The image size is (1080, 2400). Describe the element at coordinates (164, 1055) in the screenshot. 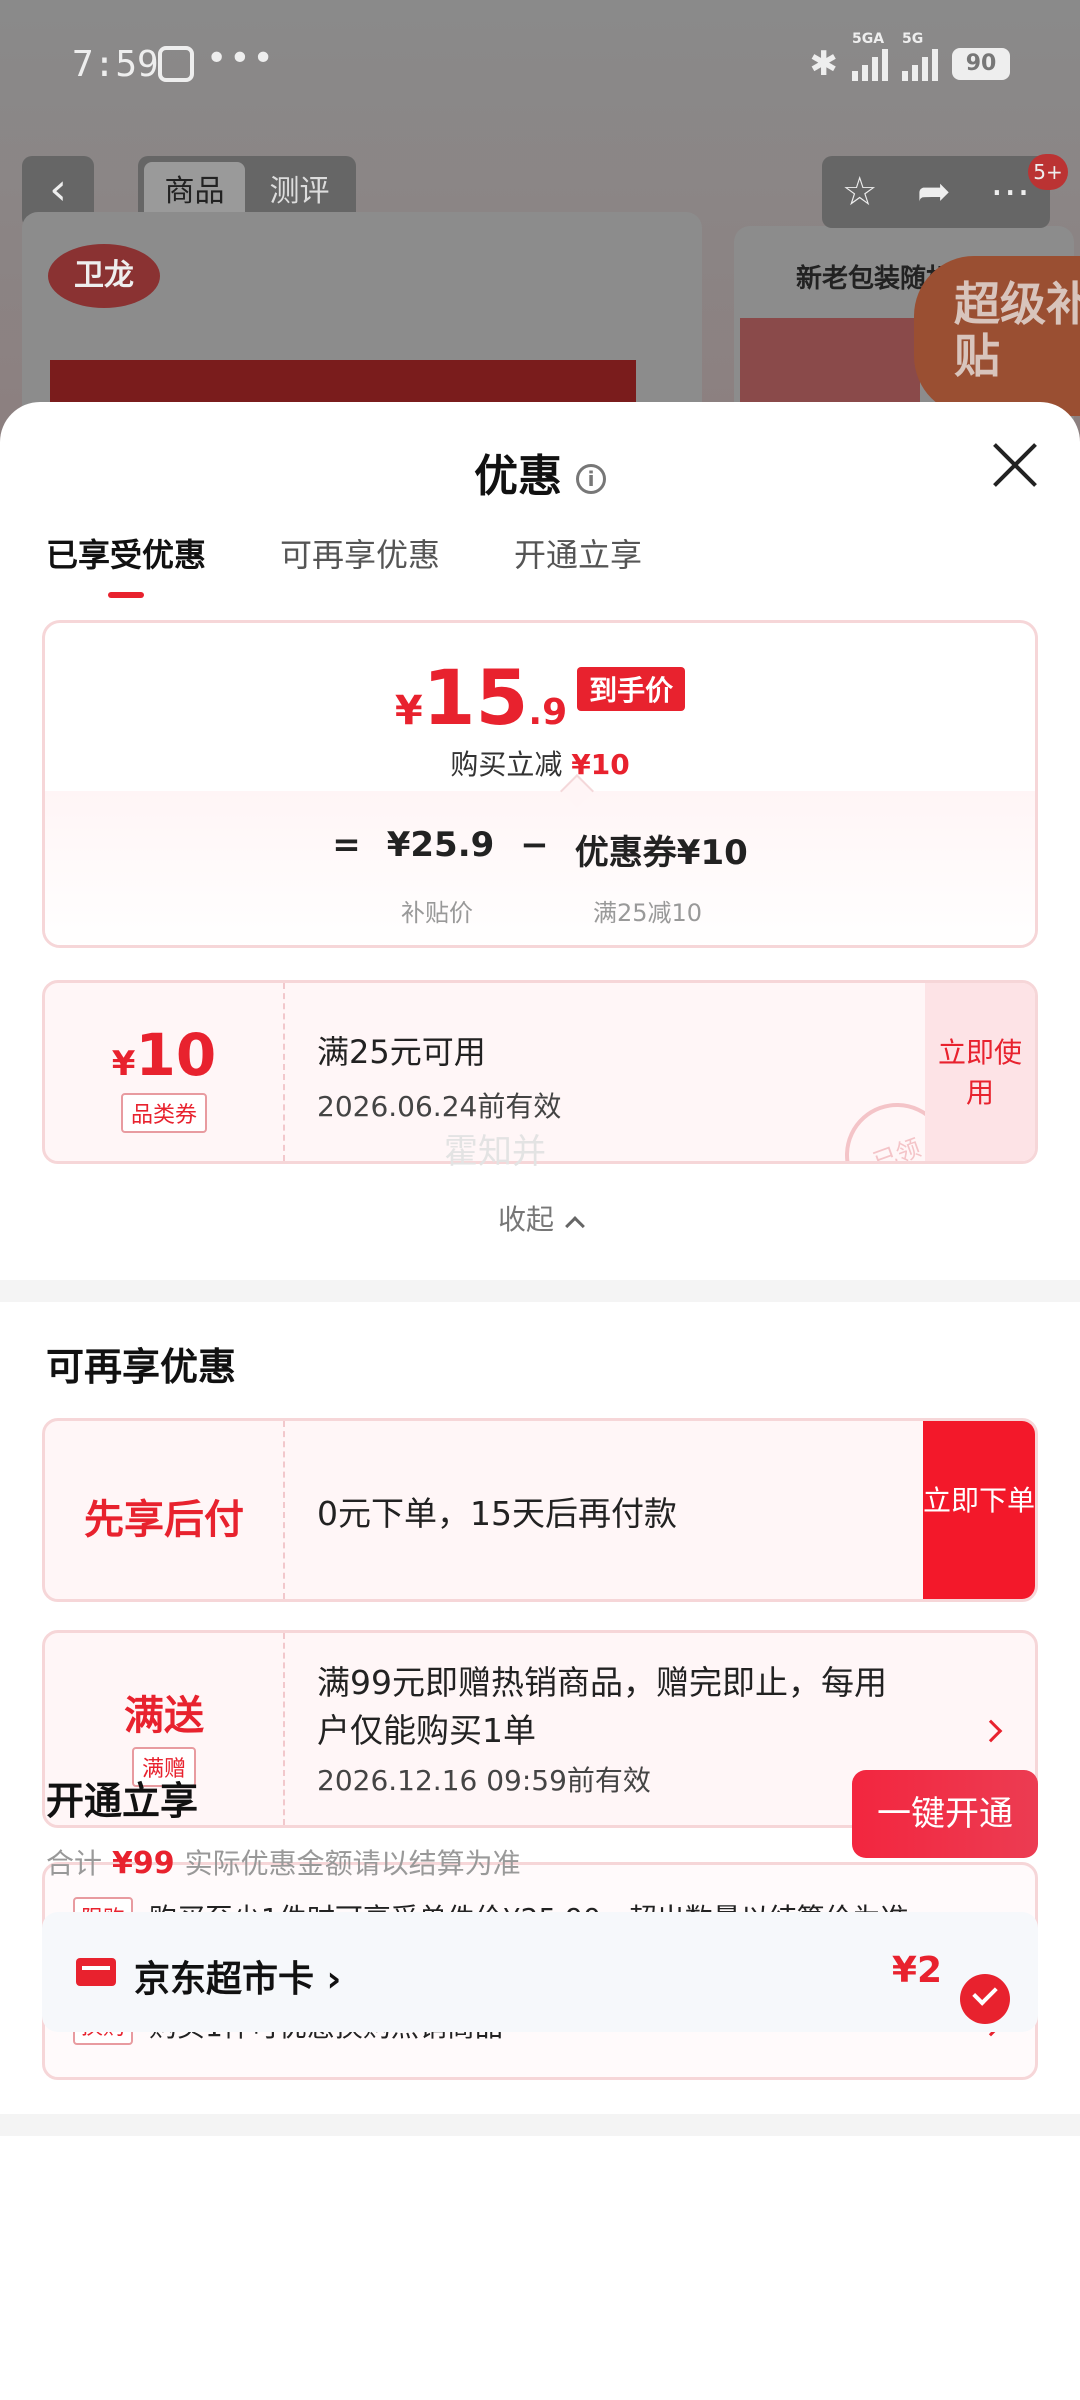

I see `coupon-value: ¥10` at that location.